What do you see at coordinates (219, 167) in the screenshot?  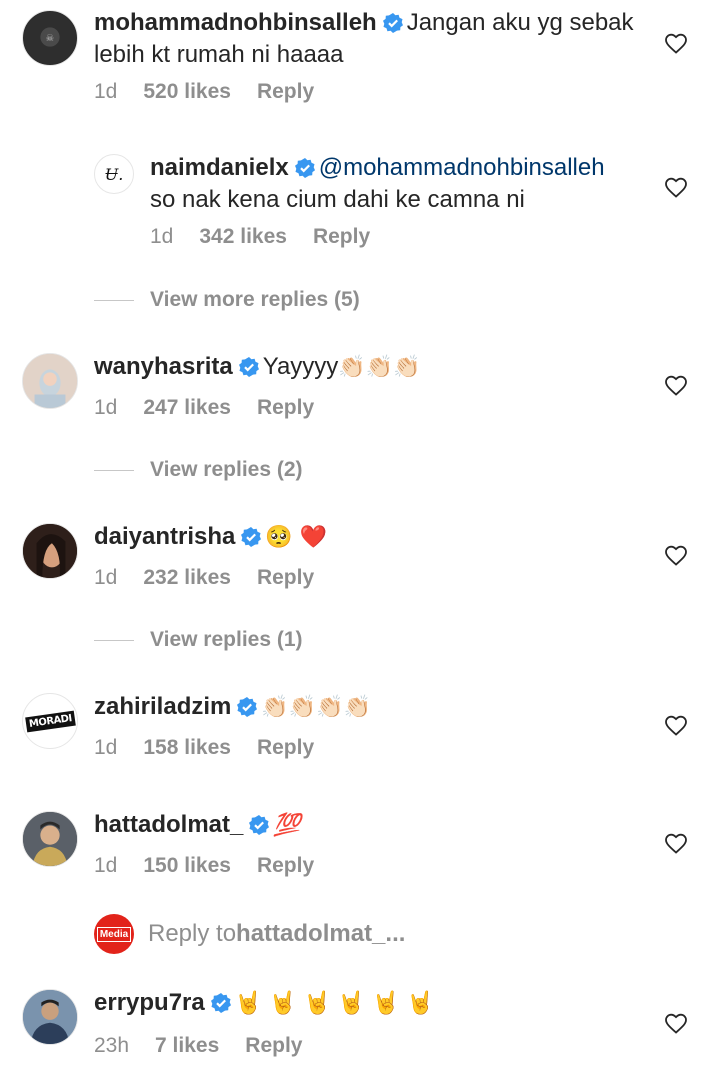 I see `username: naimdanielx` at bounding box center [219, 167].